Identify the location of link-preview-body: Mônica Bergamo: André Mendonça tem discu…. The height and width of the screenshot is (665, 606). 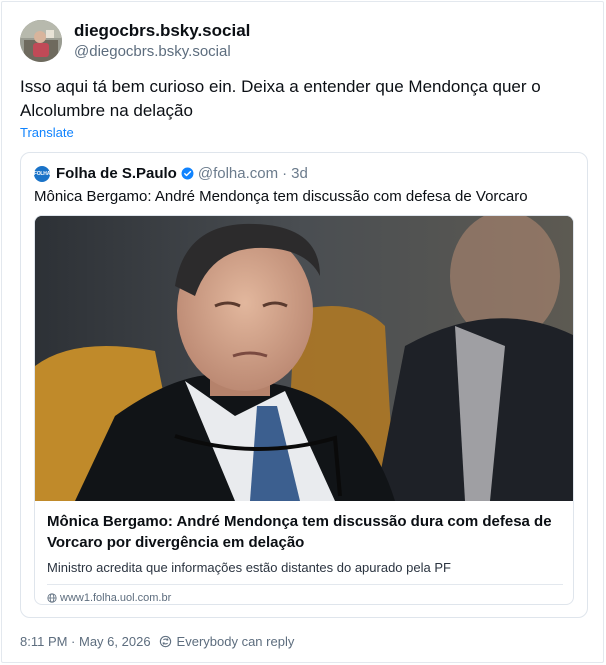
(304, 552).